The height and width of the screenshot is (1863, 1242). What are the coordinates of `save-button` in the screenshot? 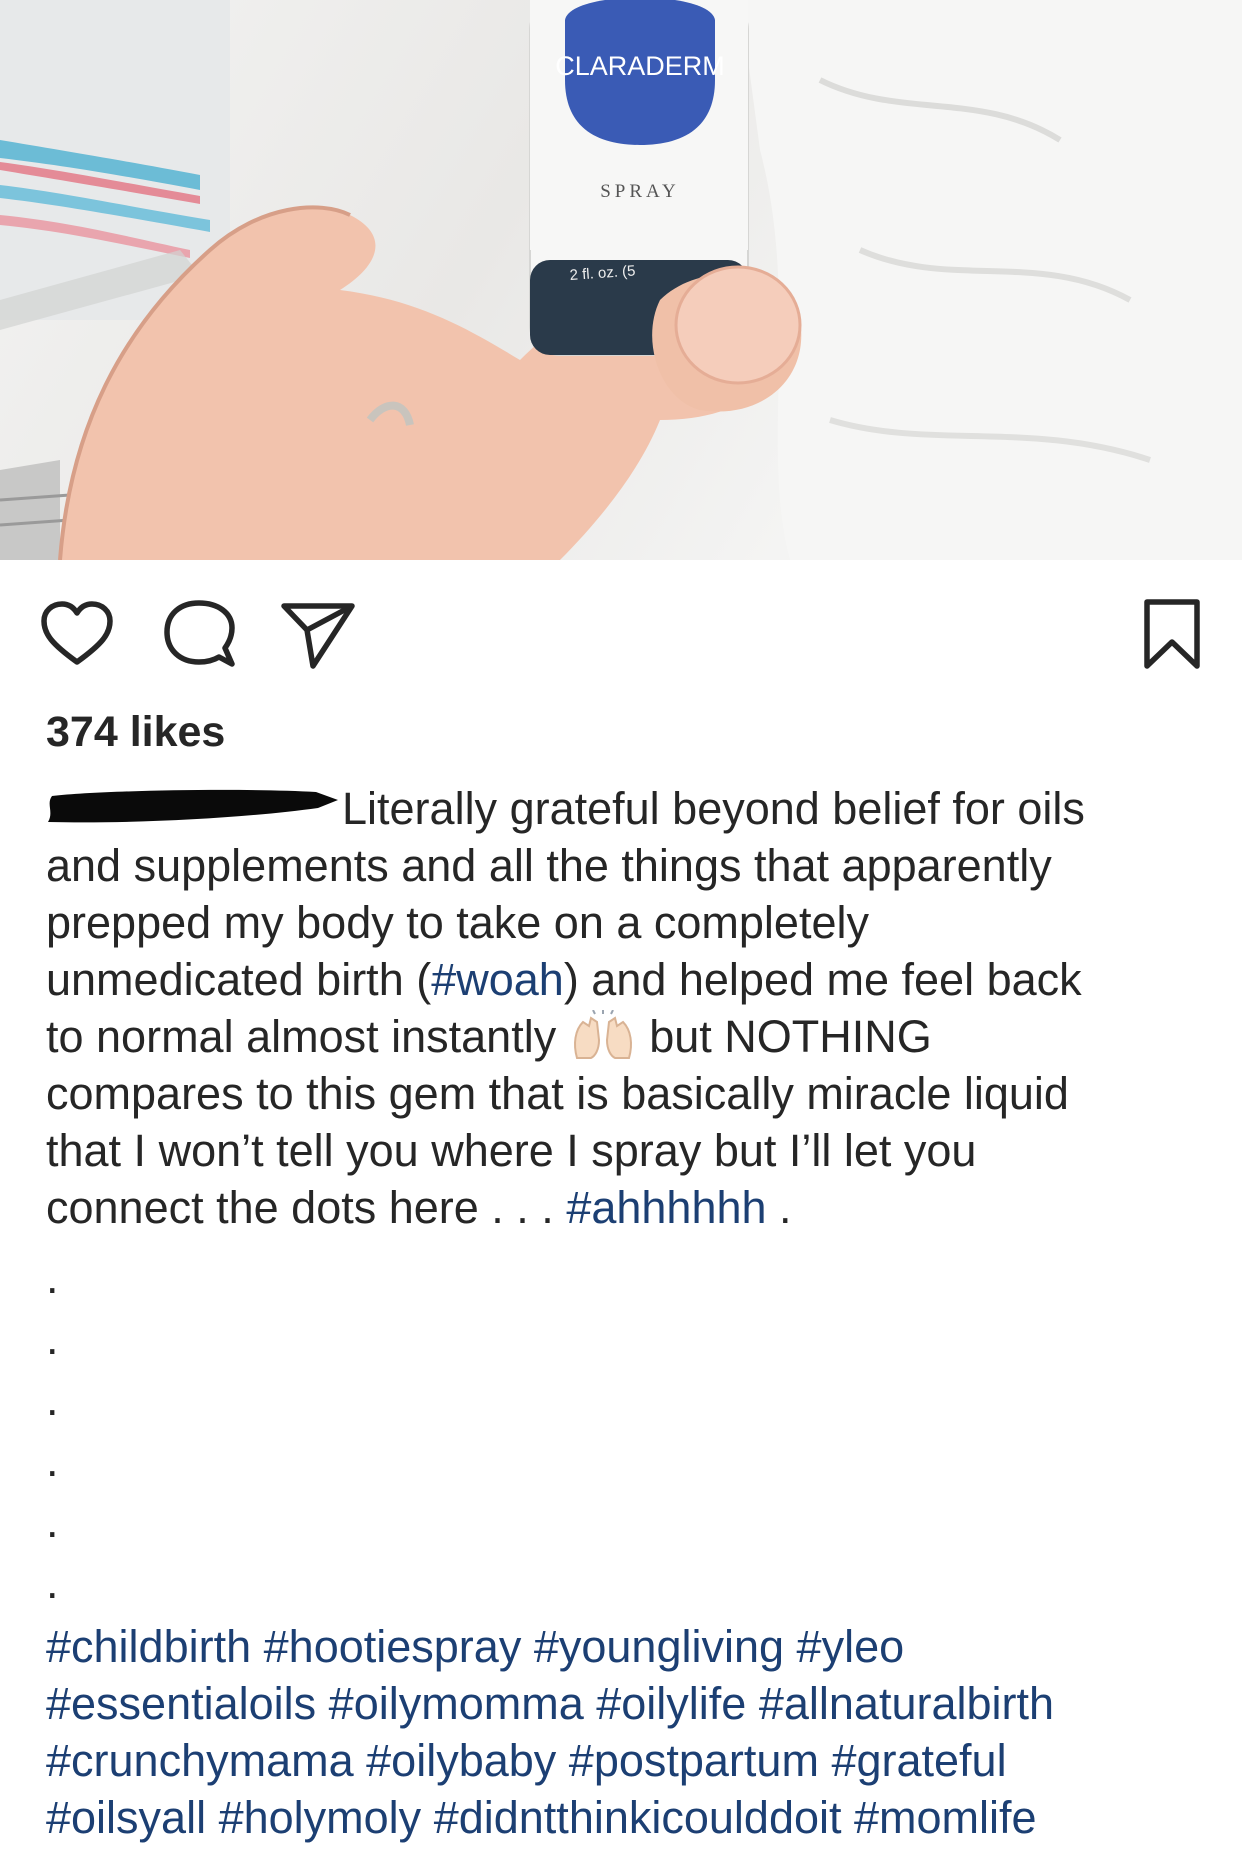 It's located at (1172, 634).